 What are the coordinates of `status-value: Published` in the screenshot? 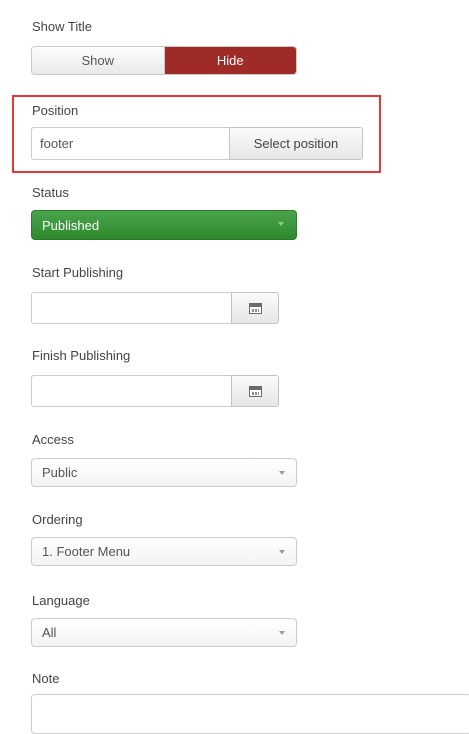 It's located at (71, 225).